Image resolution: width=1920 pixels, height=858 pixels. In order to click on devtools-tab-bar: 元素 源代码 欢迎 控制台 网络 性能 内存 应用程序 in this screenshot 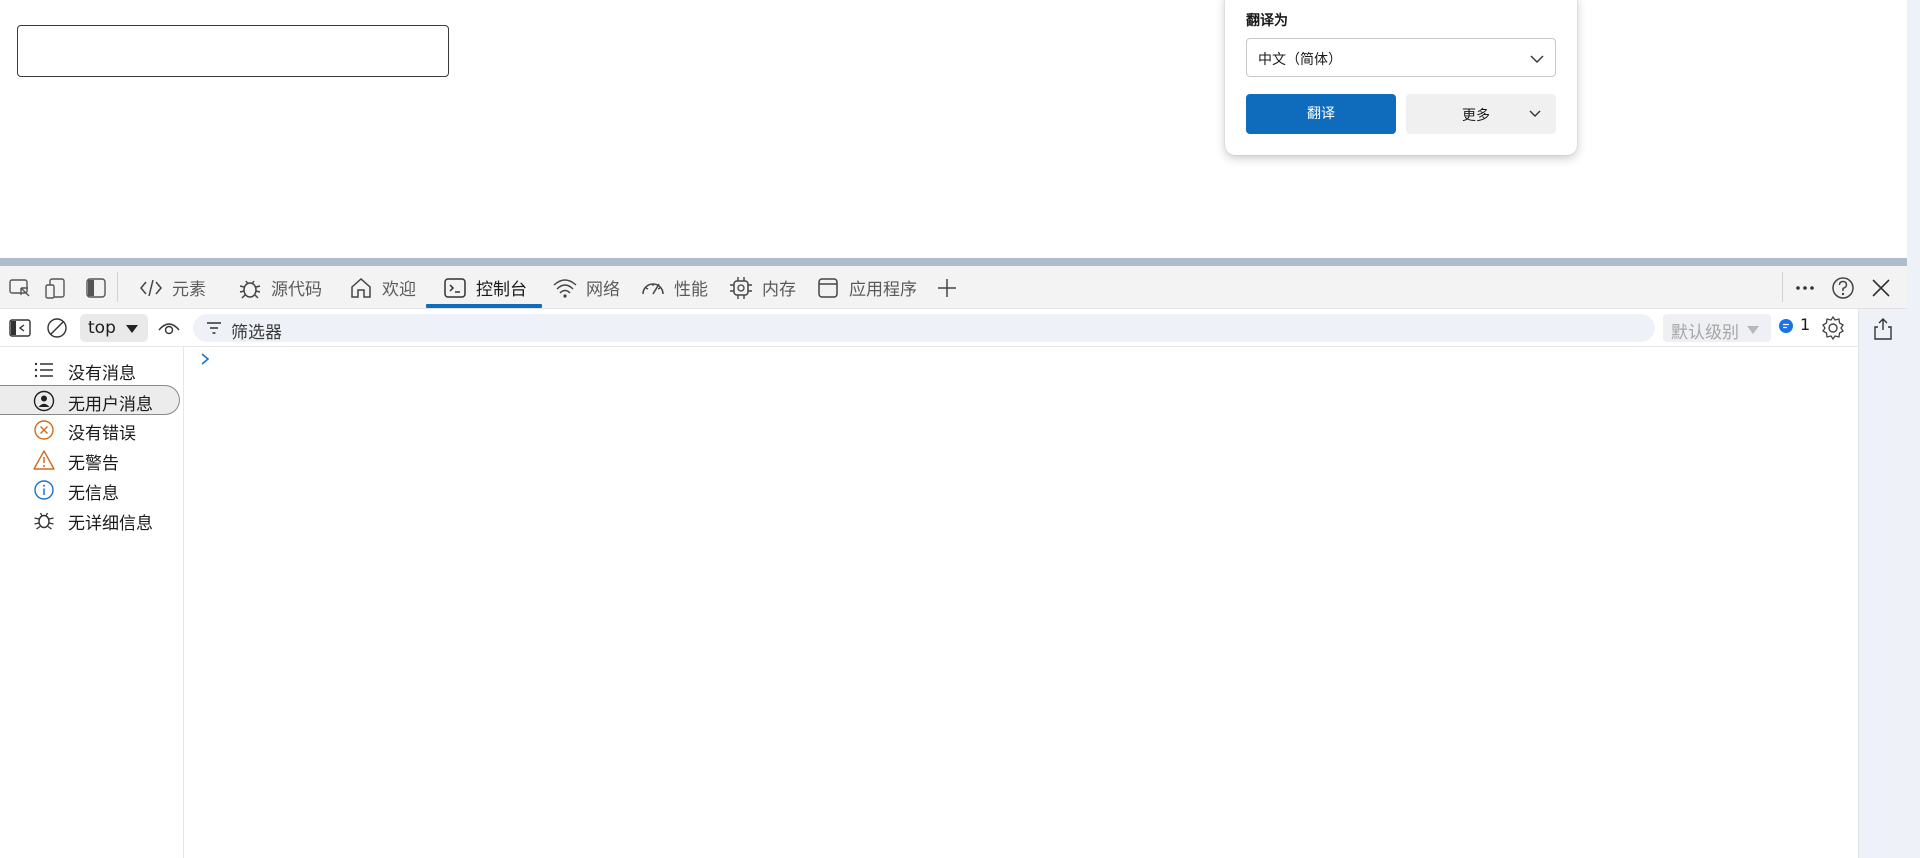, I will do `click(953, 287)`.